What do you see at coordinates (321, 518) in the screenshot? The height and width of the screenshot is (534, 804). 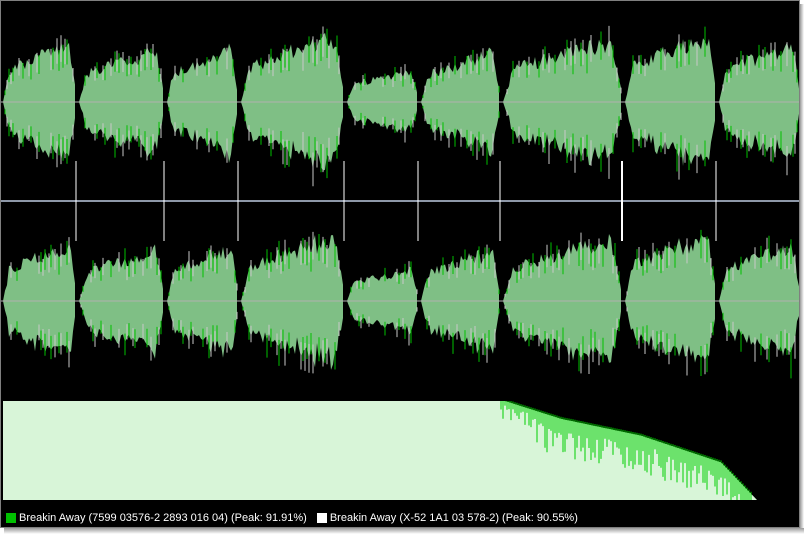 I see `legend-swatch-white` at bounding box center [321, 518].